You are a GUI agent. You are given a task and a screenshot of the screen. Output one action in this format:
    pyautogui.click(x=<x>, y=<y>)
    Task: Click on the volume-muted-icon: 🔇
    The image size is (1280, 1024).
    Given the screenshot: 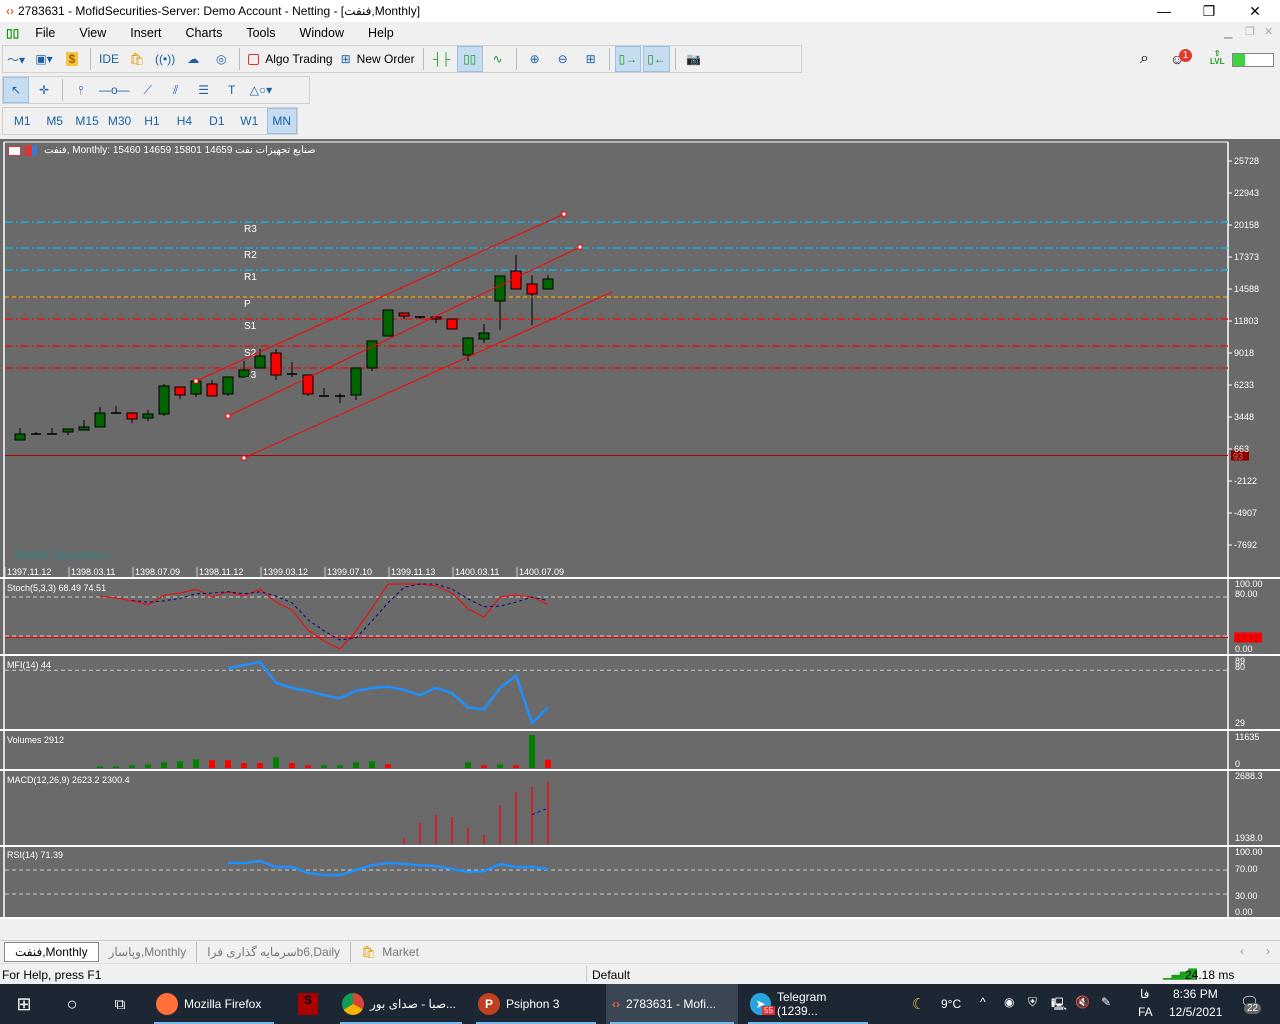 What is the action you would take?
    pyautogui.click(x=1082, y=1002)
    